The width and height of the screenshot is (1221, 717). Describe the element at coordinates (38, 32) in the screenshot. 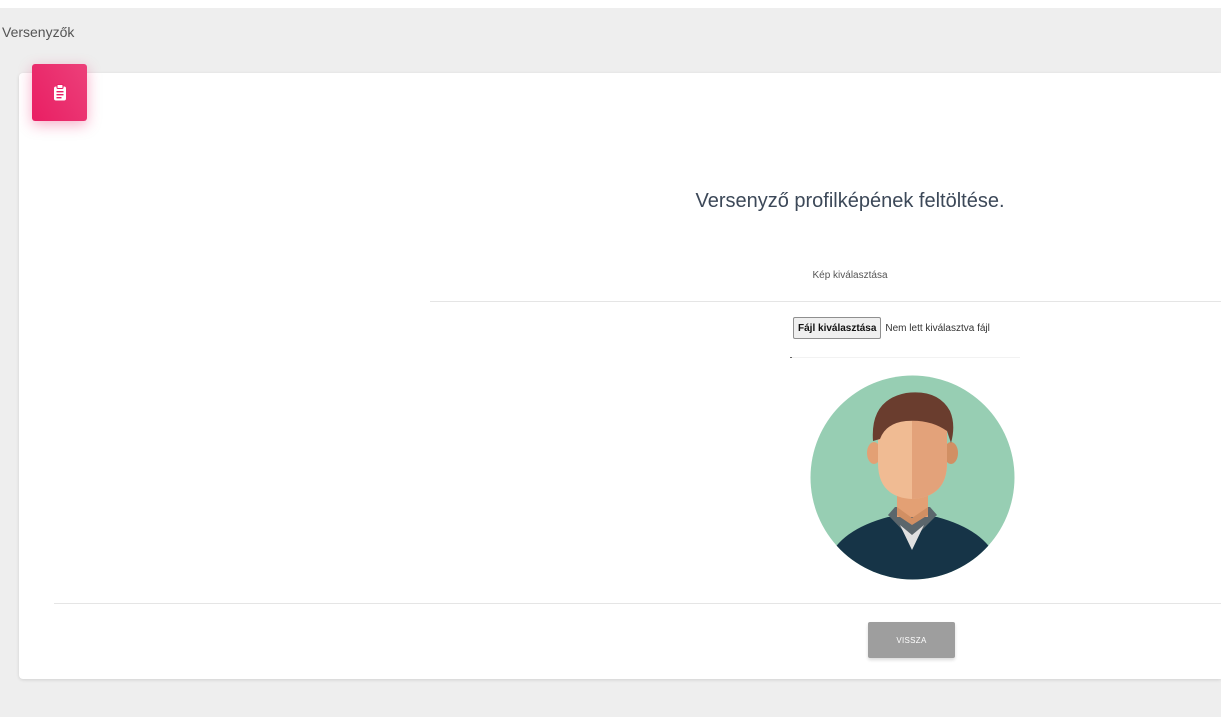

I see `page-title: Versenyzők` at that location.